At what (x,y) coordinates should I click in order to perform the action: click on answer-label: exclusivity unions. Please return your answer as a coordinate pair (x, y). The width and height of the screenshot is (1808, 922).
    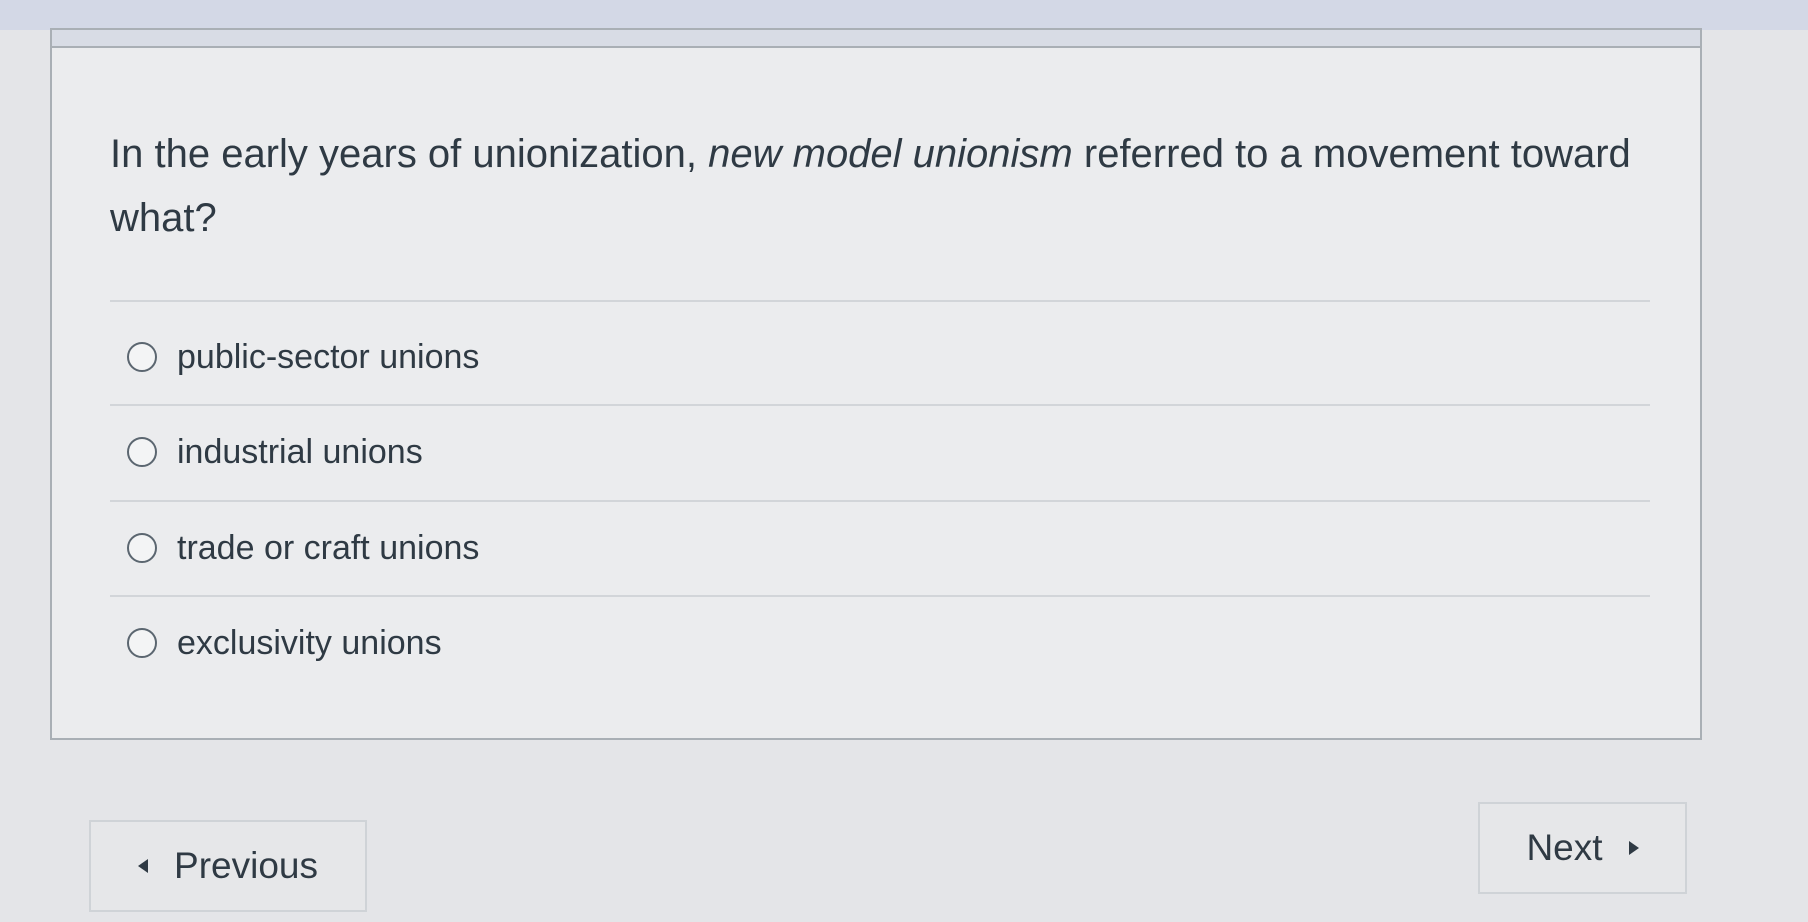
    Looking at the image, I should click on (309, 642).